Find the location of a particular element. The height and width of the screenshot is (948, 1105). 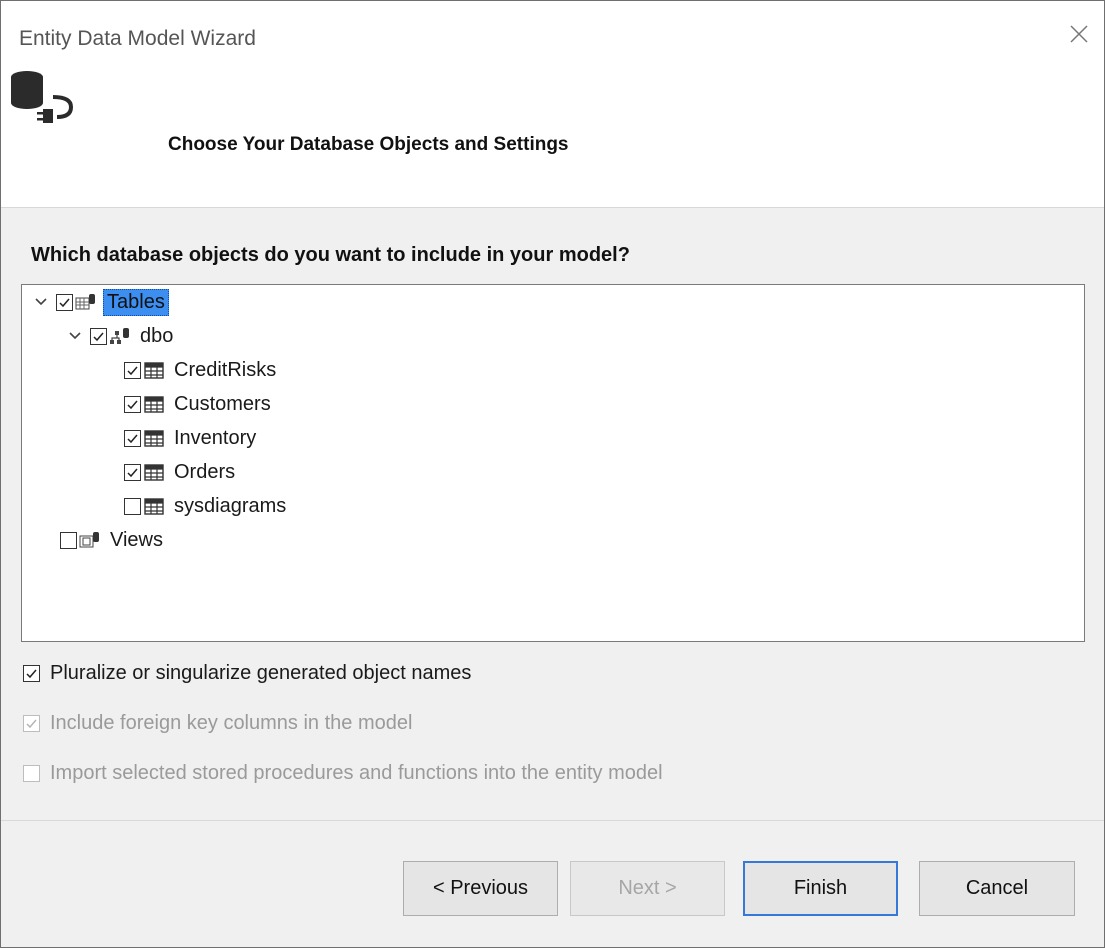

tables-folder-icon is located at coordinates (86, 302).